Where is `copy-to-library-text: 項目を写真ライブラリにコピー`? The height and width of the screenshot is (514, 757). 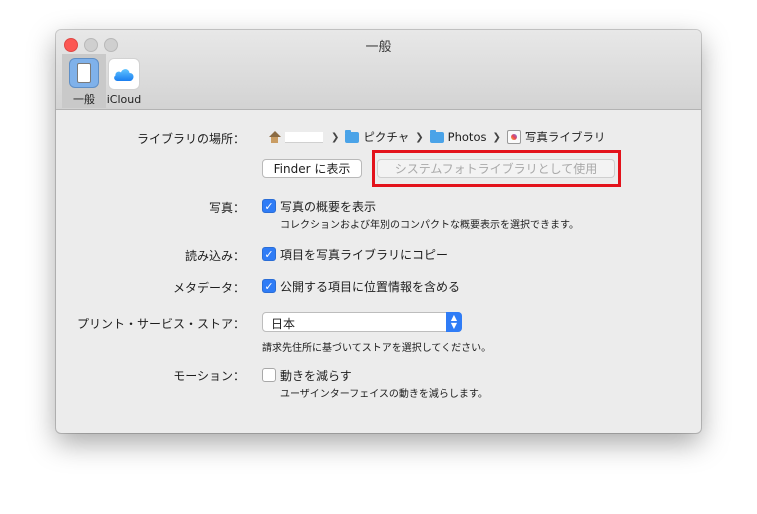 copy-to-library-text: 項目を写真ライブラリにコピー is located at coordinates (364, 255).